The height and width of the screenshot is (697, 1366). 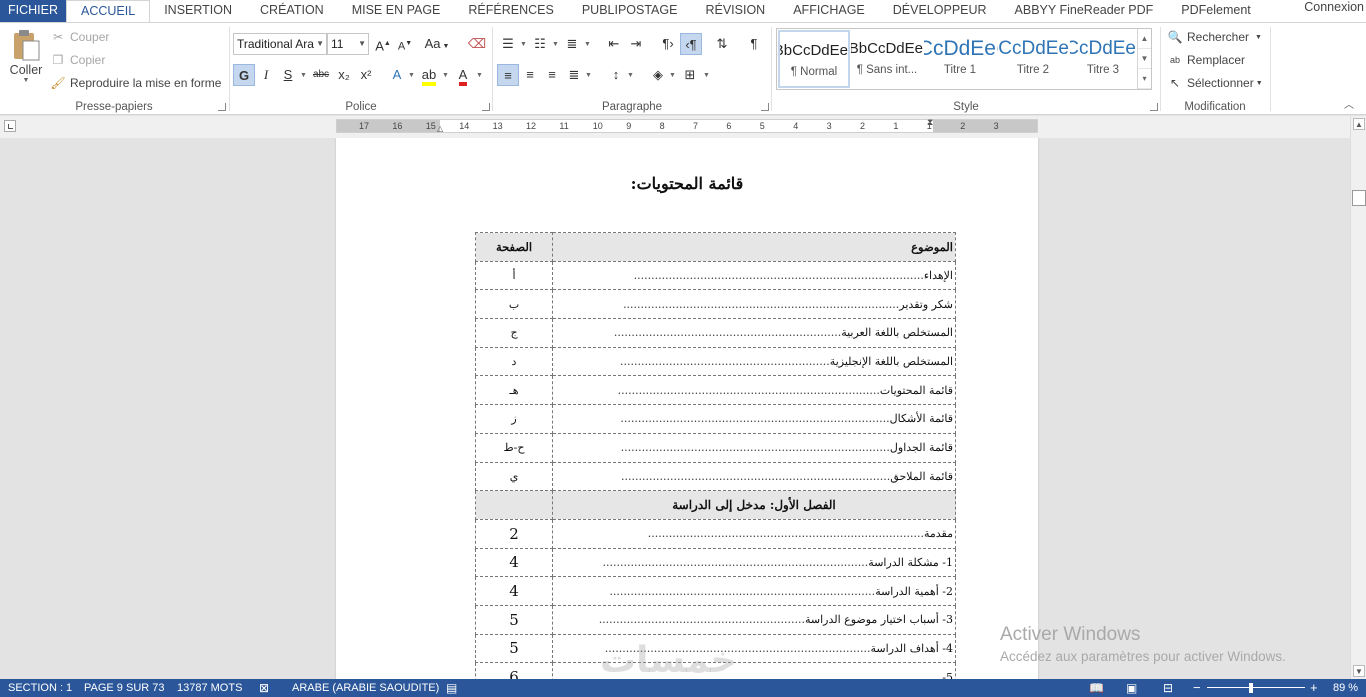 What do you see at coordinates (388, 126) in the screenshot?
I see `ruler-left-margin` at bounding box center [388, 126].